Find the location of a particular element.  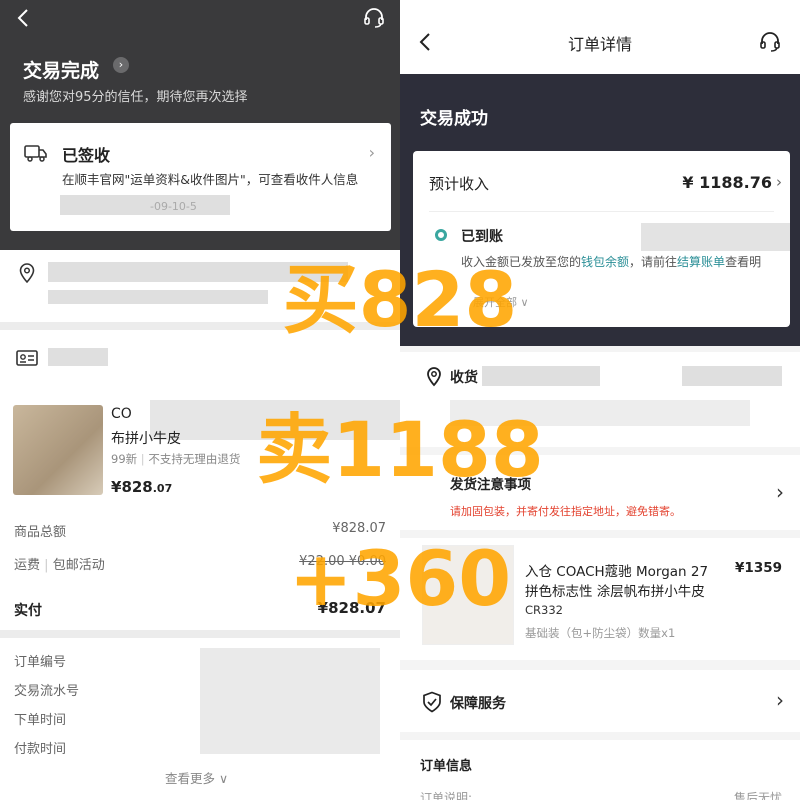

product-spec: 基础装（包+防尘袋）数量x1 is located at coordinates (600, 633).